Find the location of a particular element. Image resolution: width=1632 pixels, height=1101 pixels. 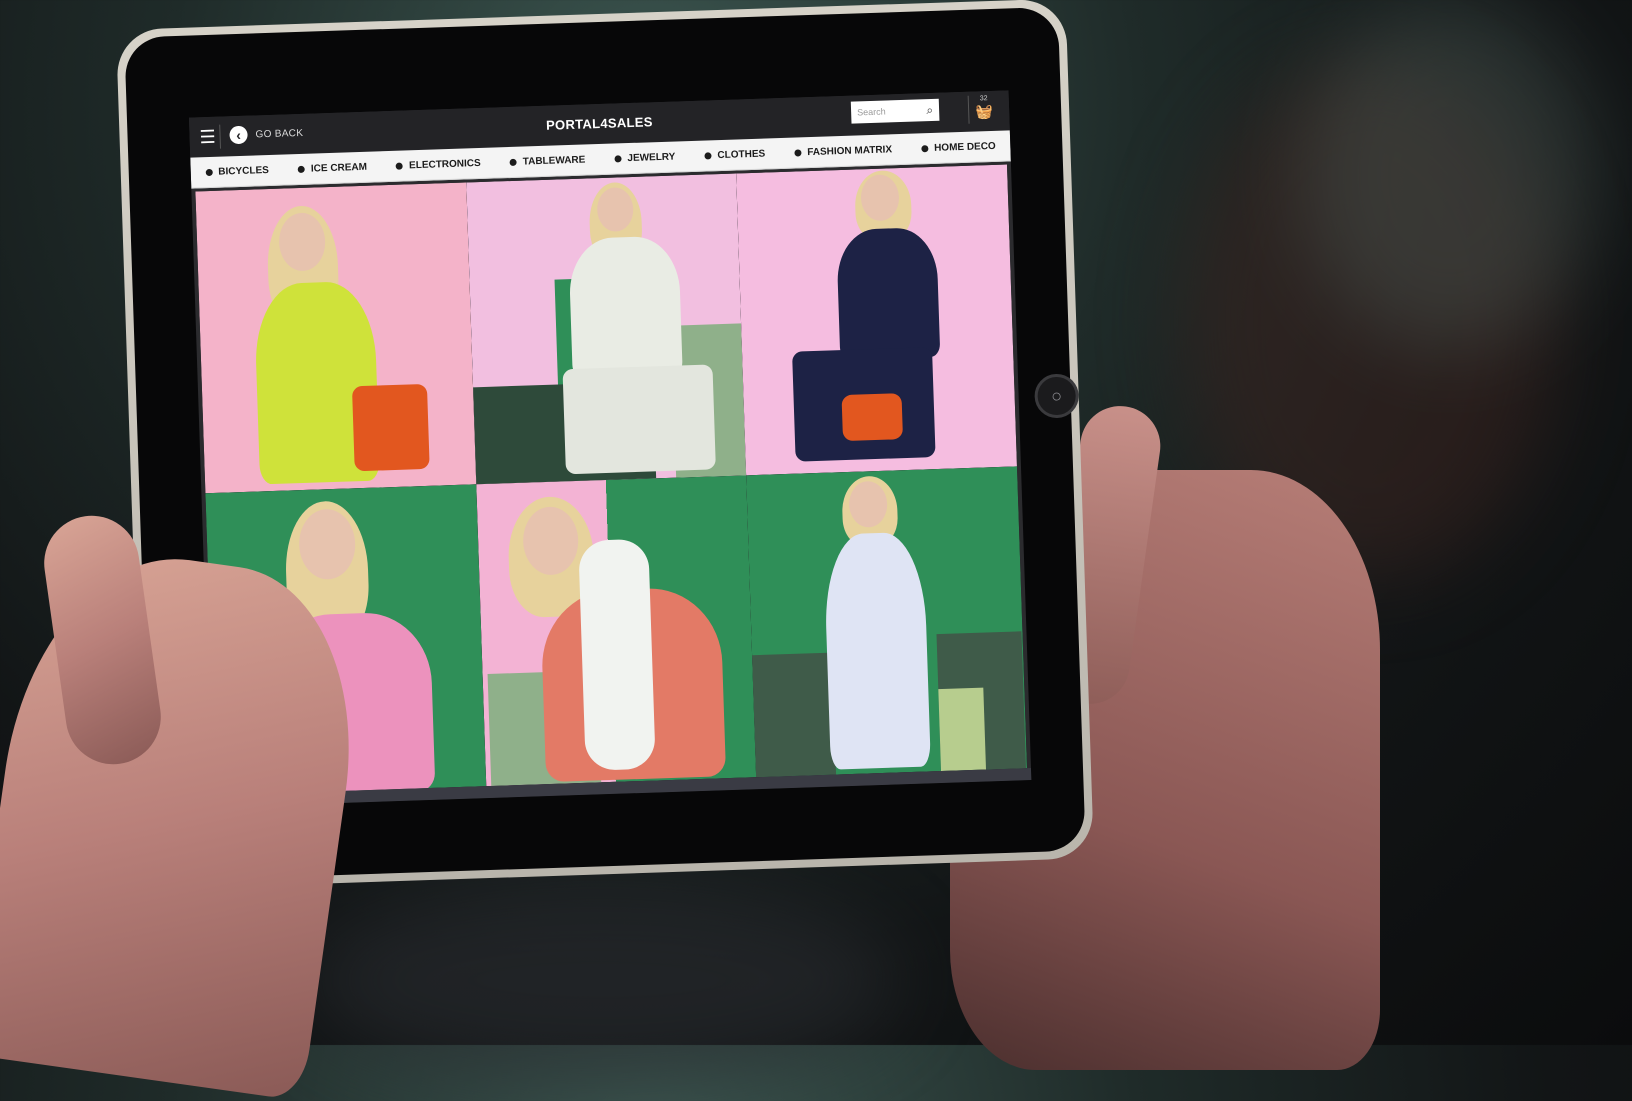

category-fashion-matrix: FASHION MATRIX is located at coordinates (843, 151).